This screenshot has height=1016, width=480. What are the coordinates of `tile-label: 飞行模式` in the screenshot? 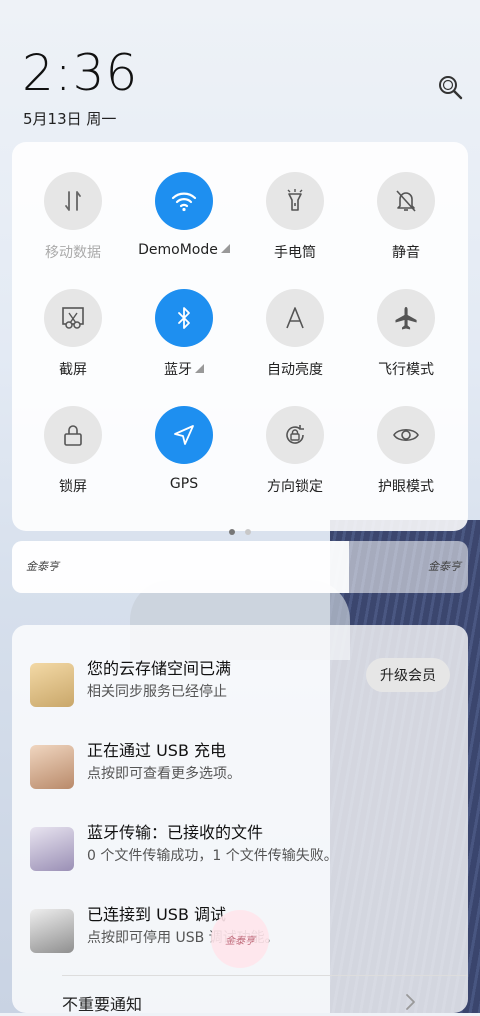 It's located at (406, 370).